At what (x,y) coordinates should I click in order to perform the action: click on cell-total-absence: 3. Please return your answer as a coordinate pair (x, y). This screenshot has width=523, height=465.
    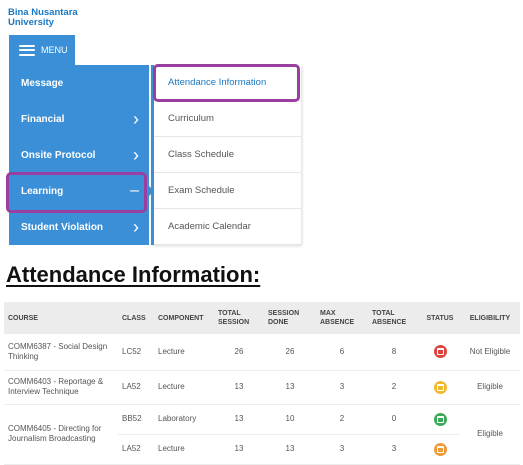
    Looking at the image, I should click on (394, 449).